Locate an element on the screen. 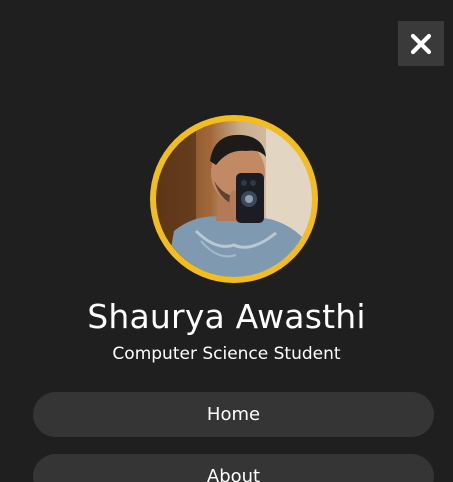  close-button is located at coordinates (421, 43).